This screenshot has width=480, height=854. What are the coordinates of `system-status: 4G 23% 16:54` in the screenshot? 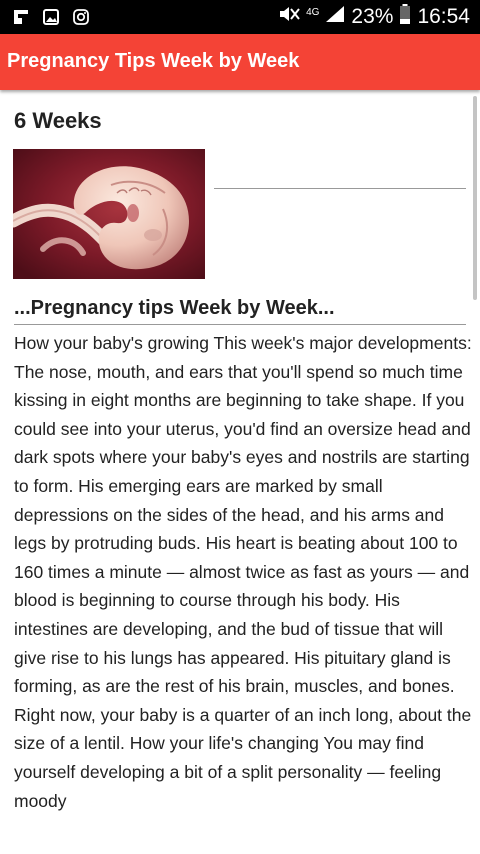 It's located at (379, 17).